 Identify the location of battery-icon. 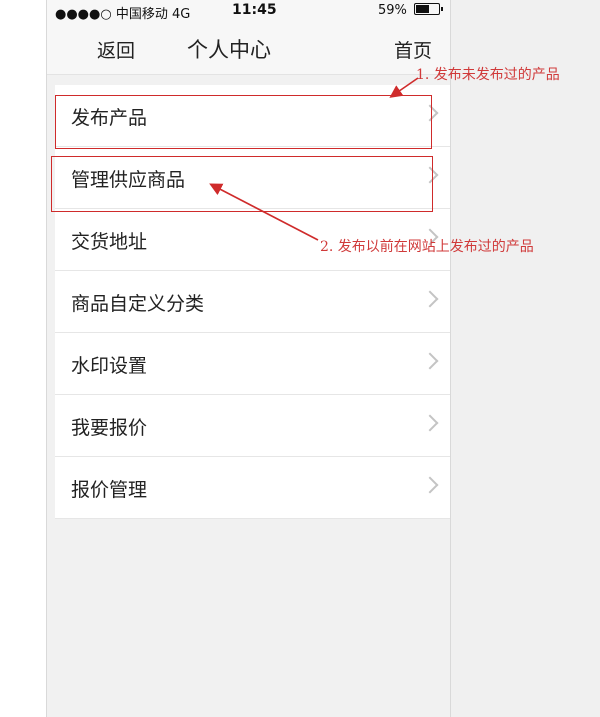
(428, 9).